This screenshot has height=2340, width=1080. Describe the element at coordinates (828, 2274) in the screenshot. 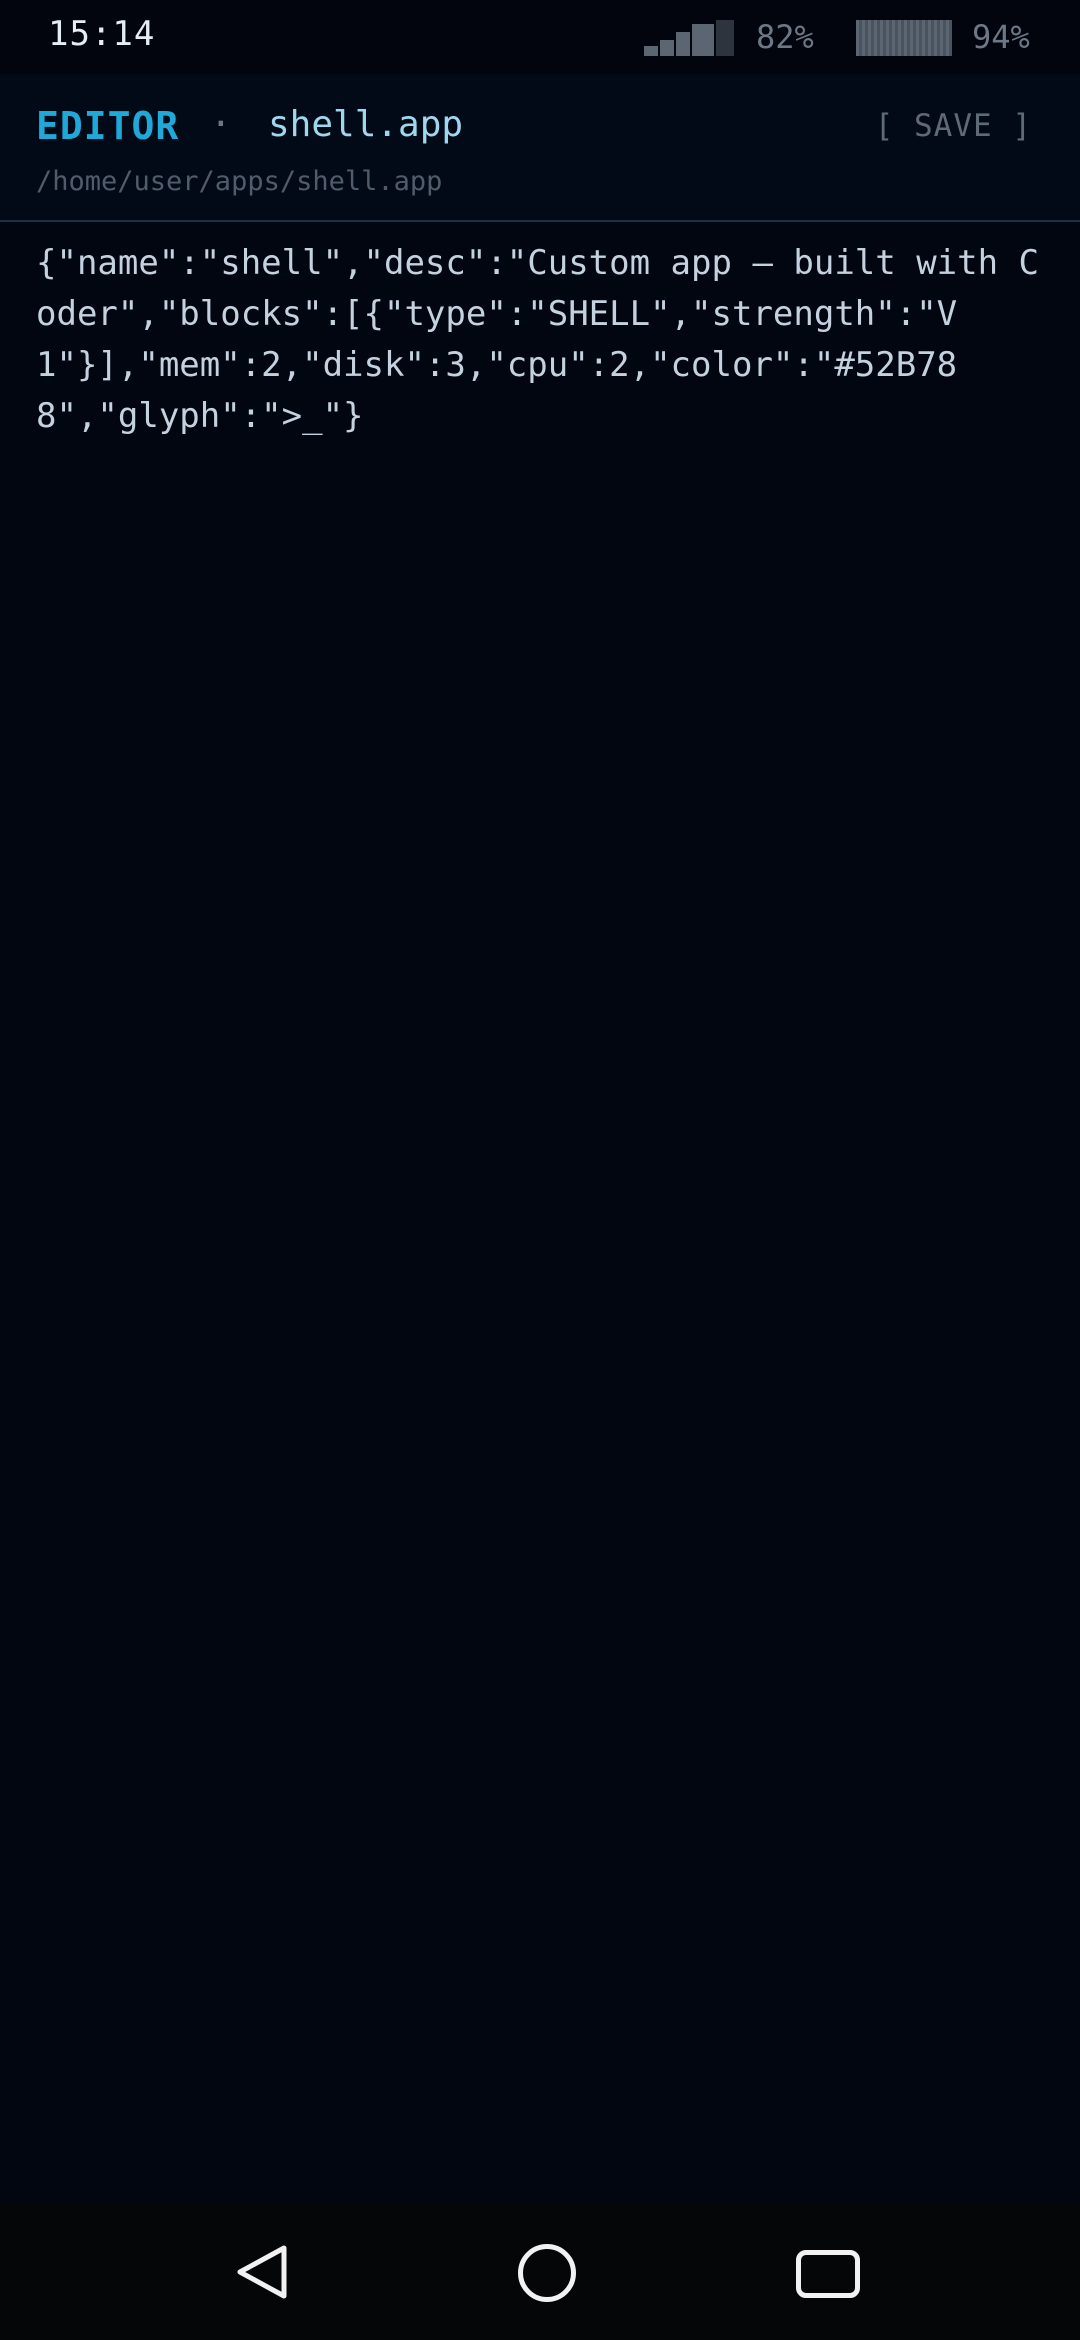

I see `recents-square-icon` at that location.